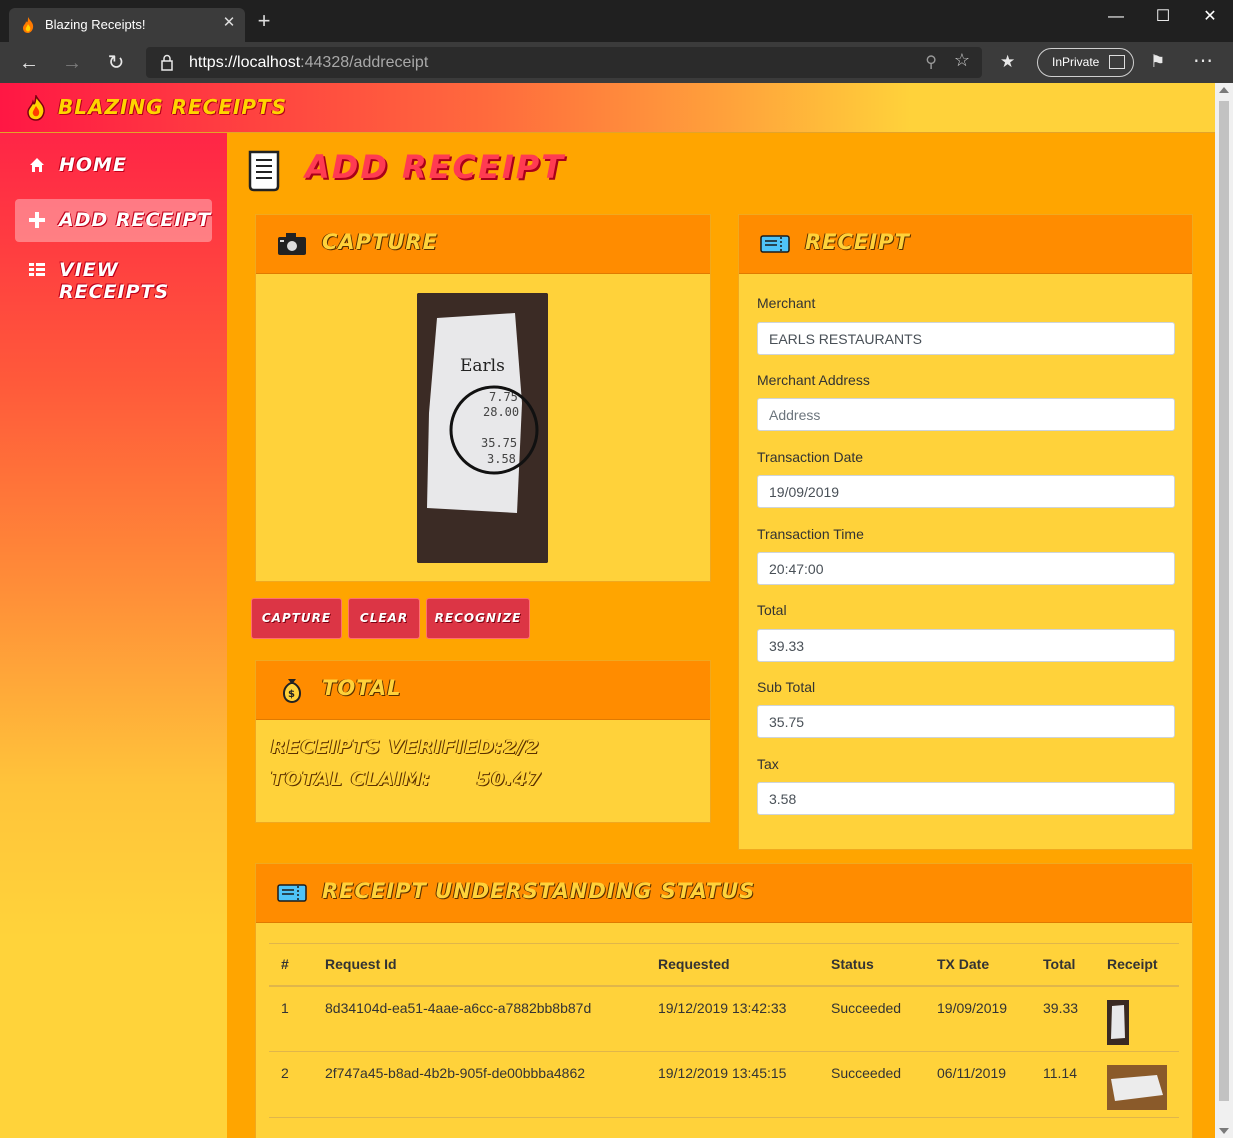 The width and height of the screenshot is (1233, 1138). I want to click on sidebar-item-label: VIEW RECEIPTS, so click(114, 281).